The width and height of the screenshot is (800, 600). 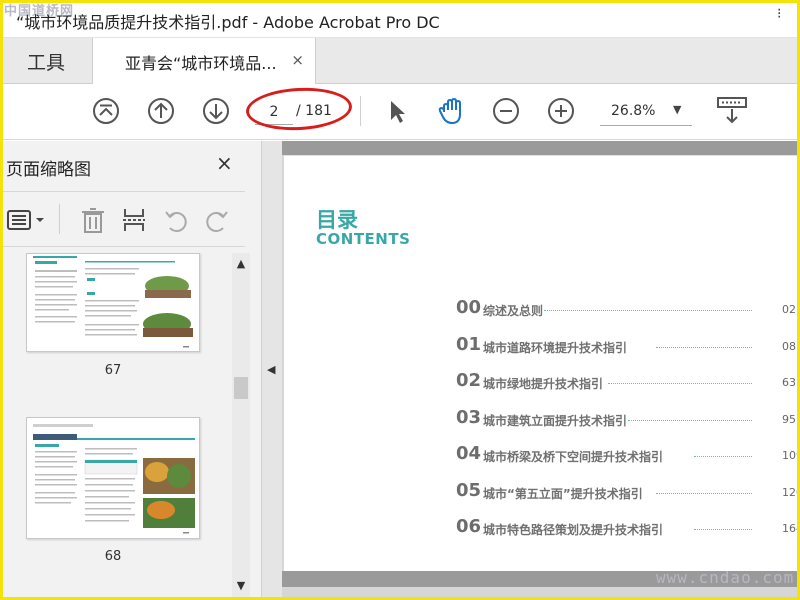 I want to click on toc-entry-number: 03, so click(x=469, y=417).